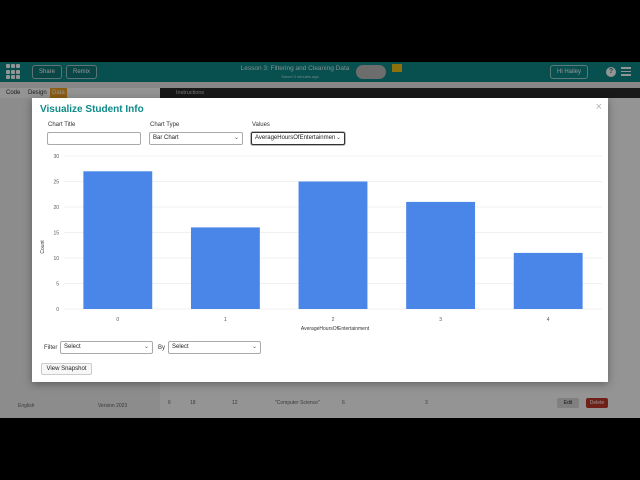  What do you see at coordinates (66, 369) in the screenshot?
I see `view-snapshot-button: View Snapshot` at bounding box center [66, 369].